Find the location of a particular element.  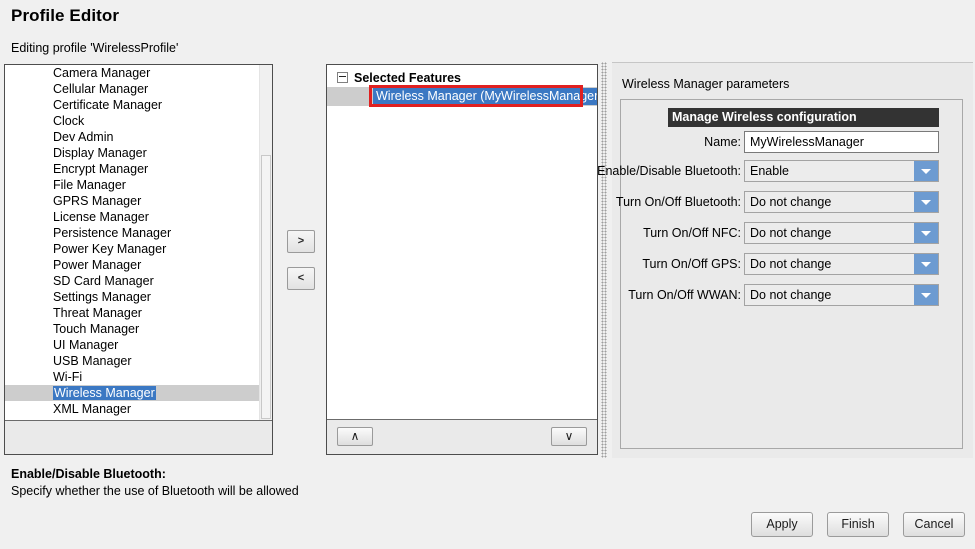

move-up-button: ∧ is located at coordinates (355, 436).